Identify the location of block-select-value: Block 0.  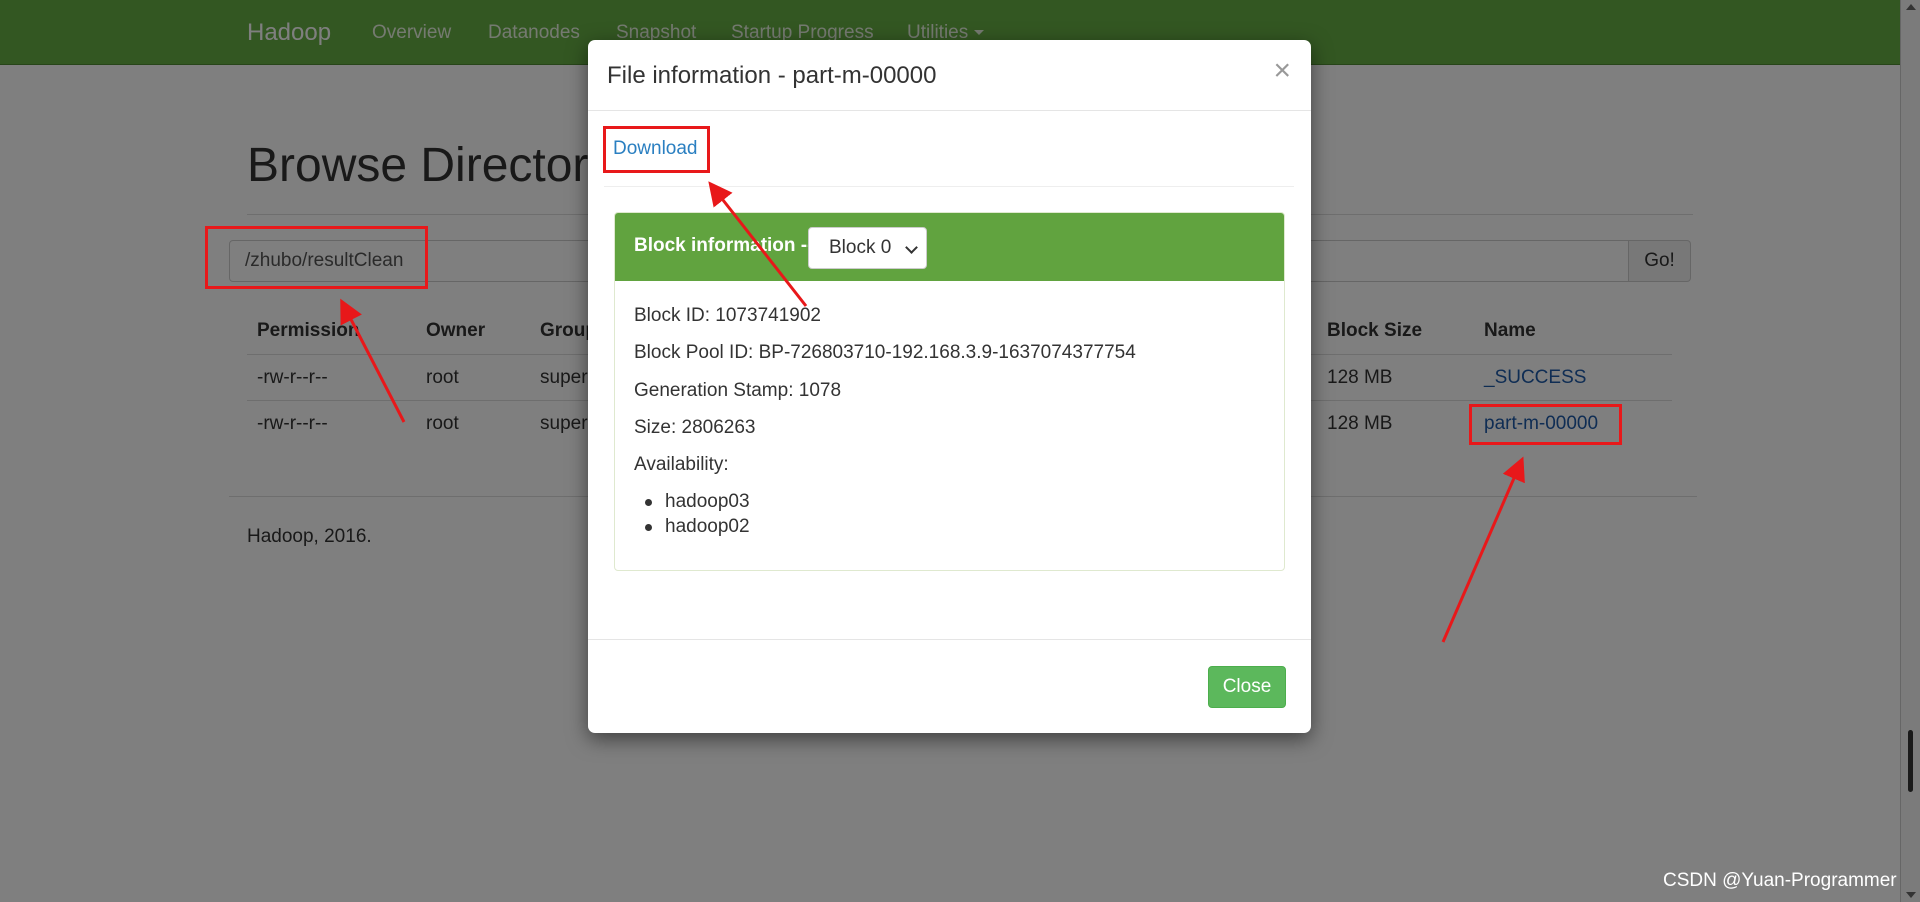
(860, 247).